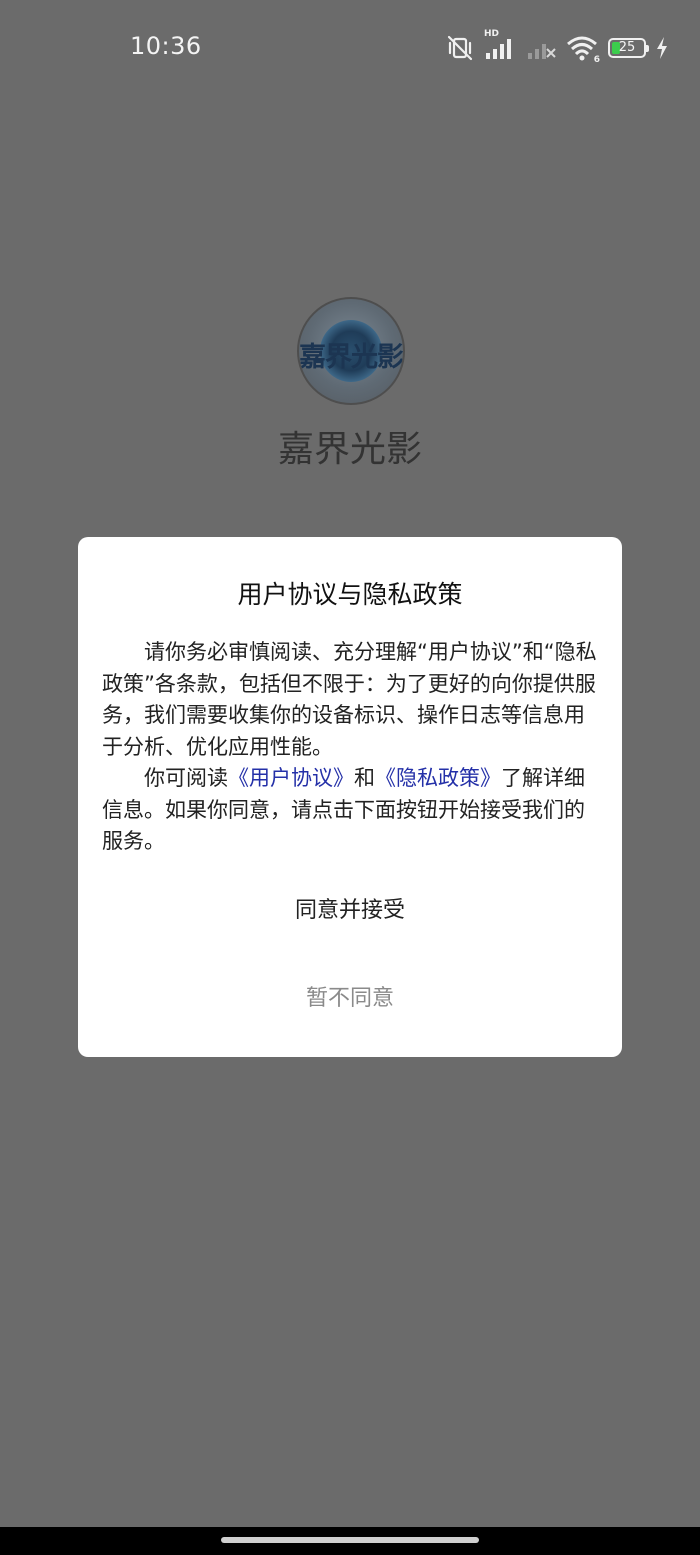  I want to click on wifi-label: 6, so click(596, 60).